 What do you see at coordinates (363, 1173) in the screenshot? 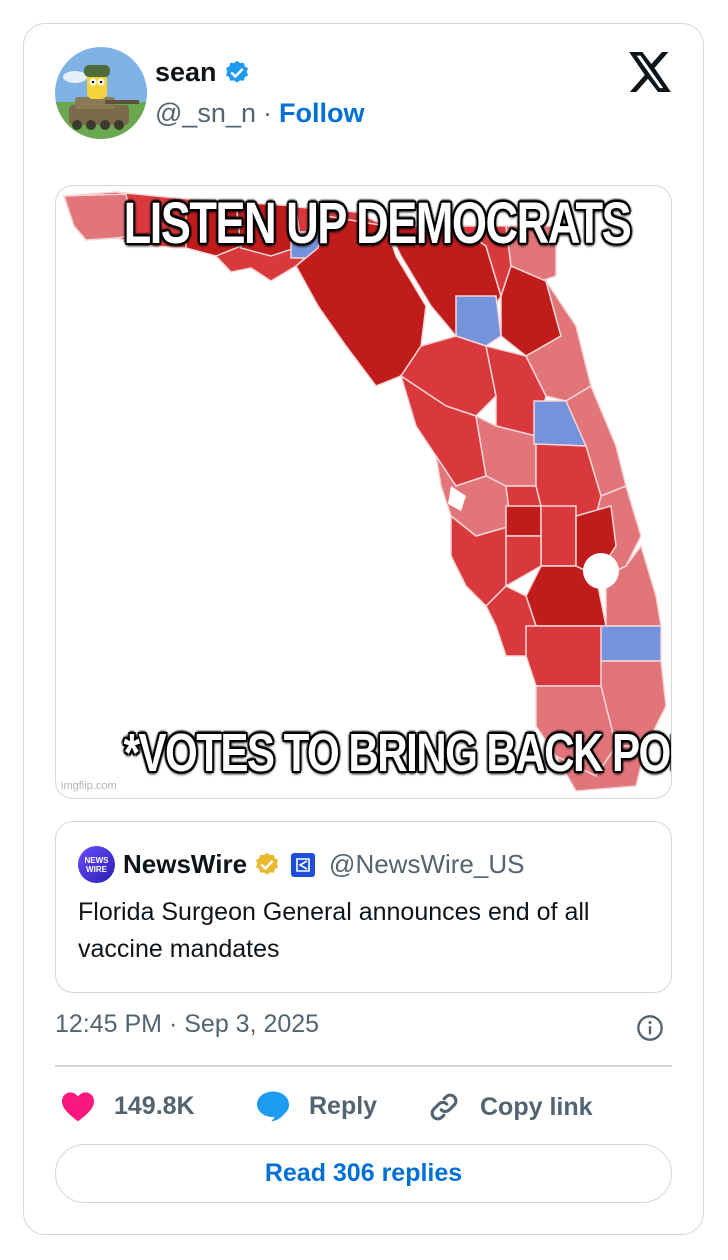
I see `read-replies-button: Read 306 replies` at bounding box center [363, 1173].